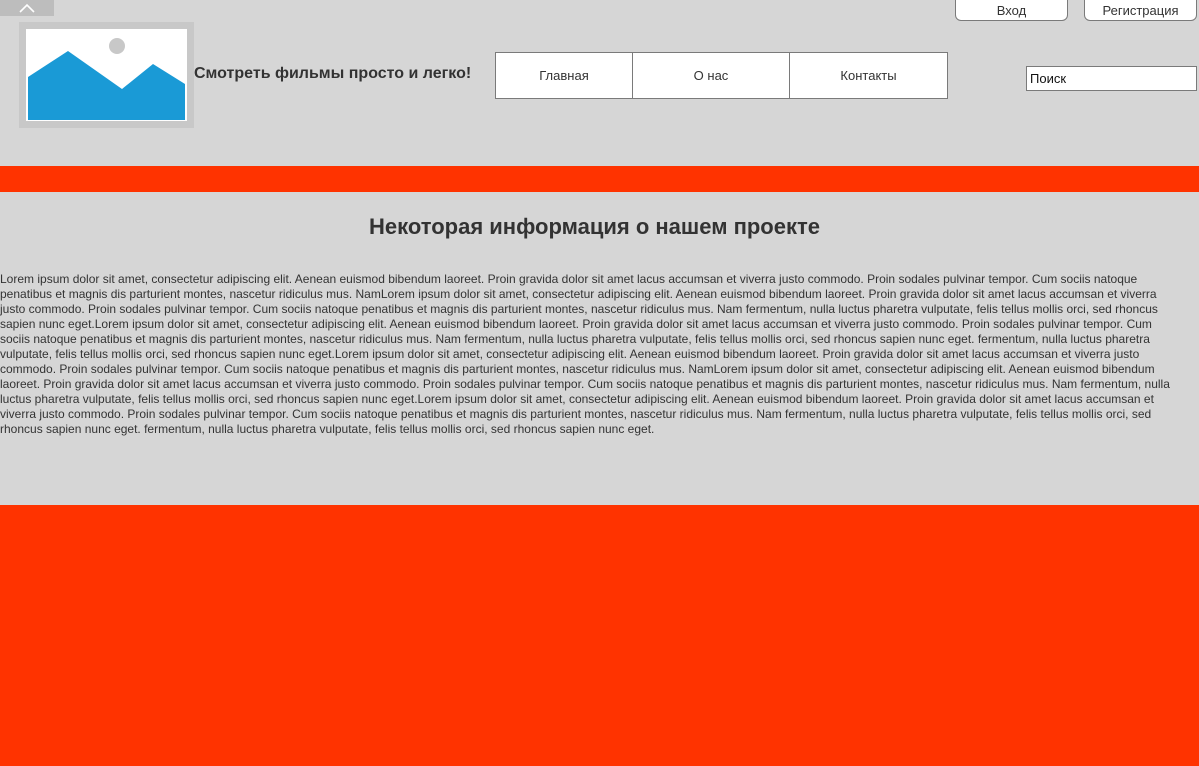 This screenshot has height=766, width=1199. What do you see at coordinates (333, 73) in the screenshot?
I see `site-title: Смотреть фильмы просто и легко!` at bounding box center [333, 73].